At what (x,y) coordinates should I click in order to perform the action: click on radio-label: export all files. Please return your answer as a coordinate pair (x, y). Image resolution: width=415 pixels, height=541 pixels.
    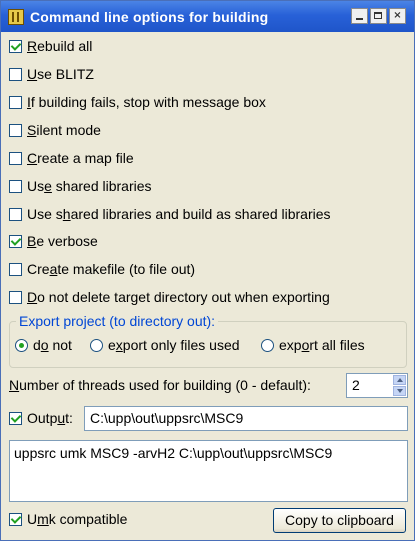
    Looking at the image, I should click on (322, 345).